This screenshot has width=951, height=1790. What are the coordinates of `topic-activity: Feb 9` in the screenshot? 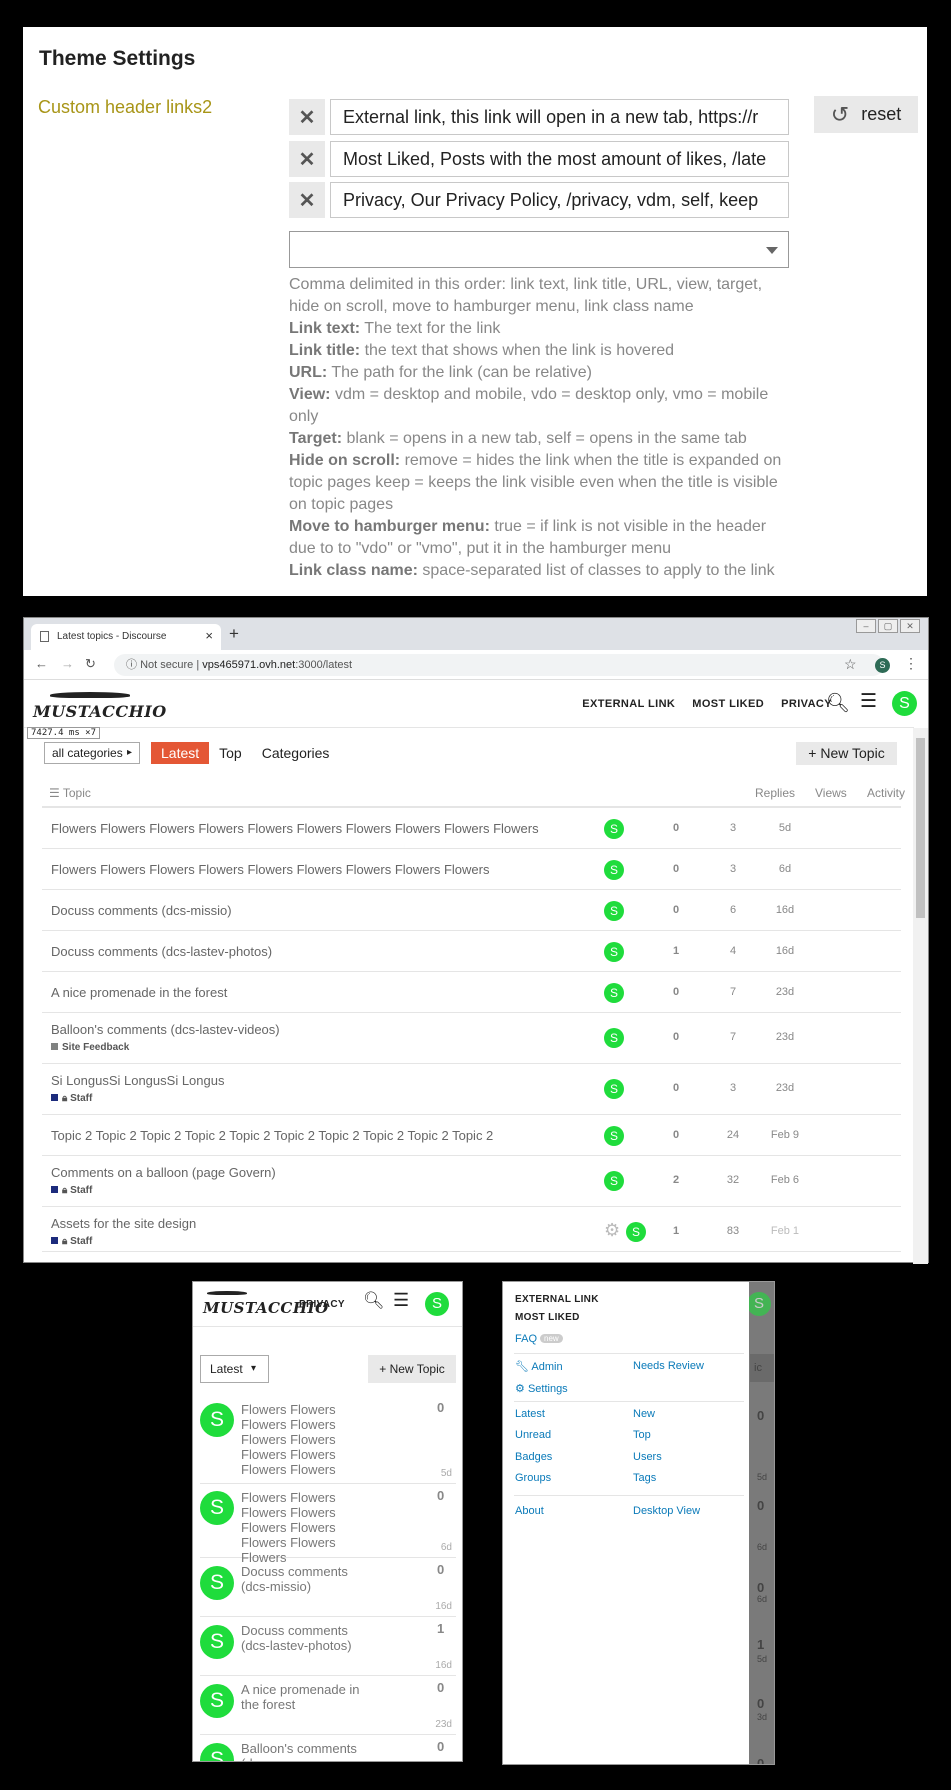 It's located at (785, 1135).